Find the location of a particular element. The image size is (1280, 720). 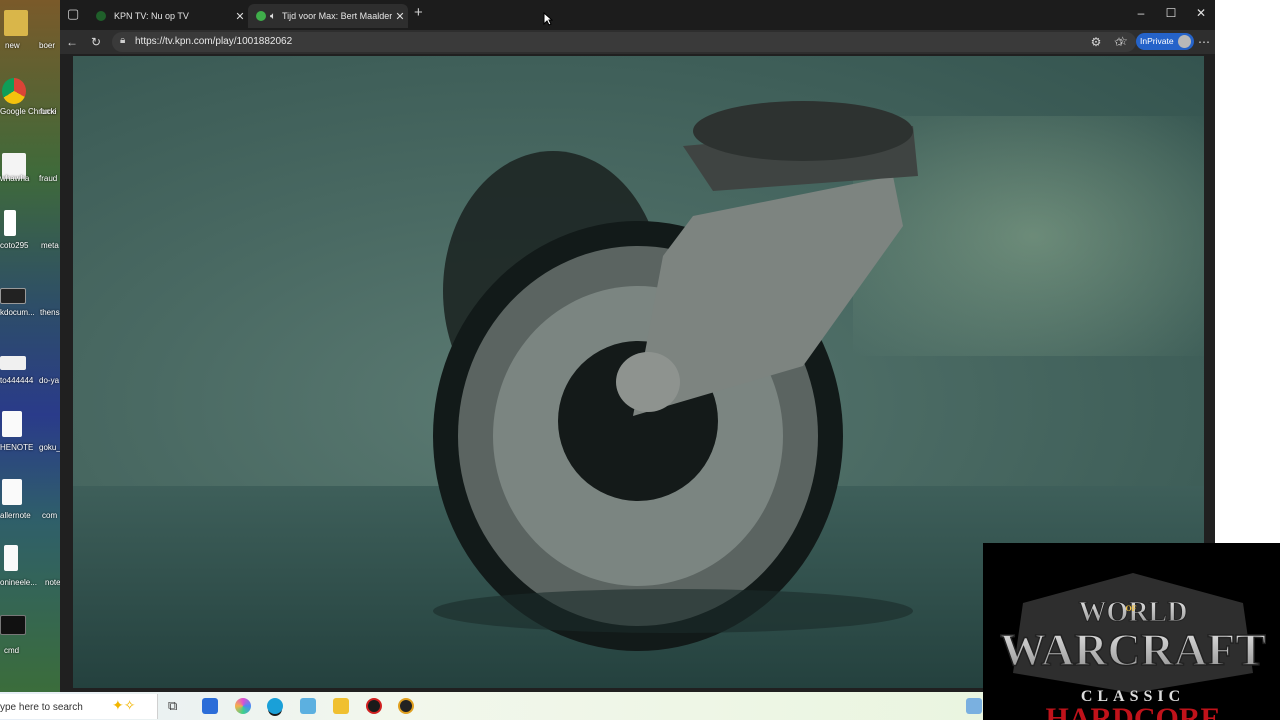

blank-panel is located at coordinates (1247, 272).